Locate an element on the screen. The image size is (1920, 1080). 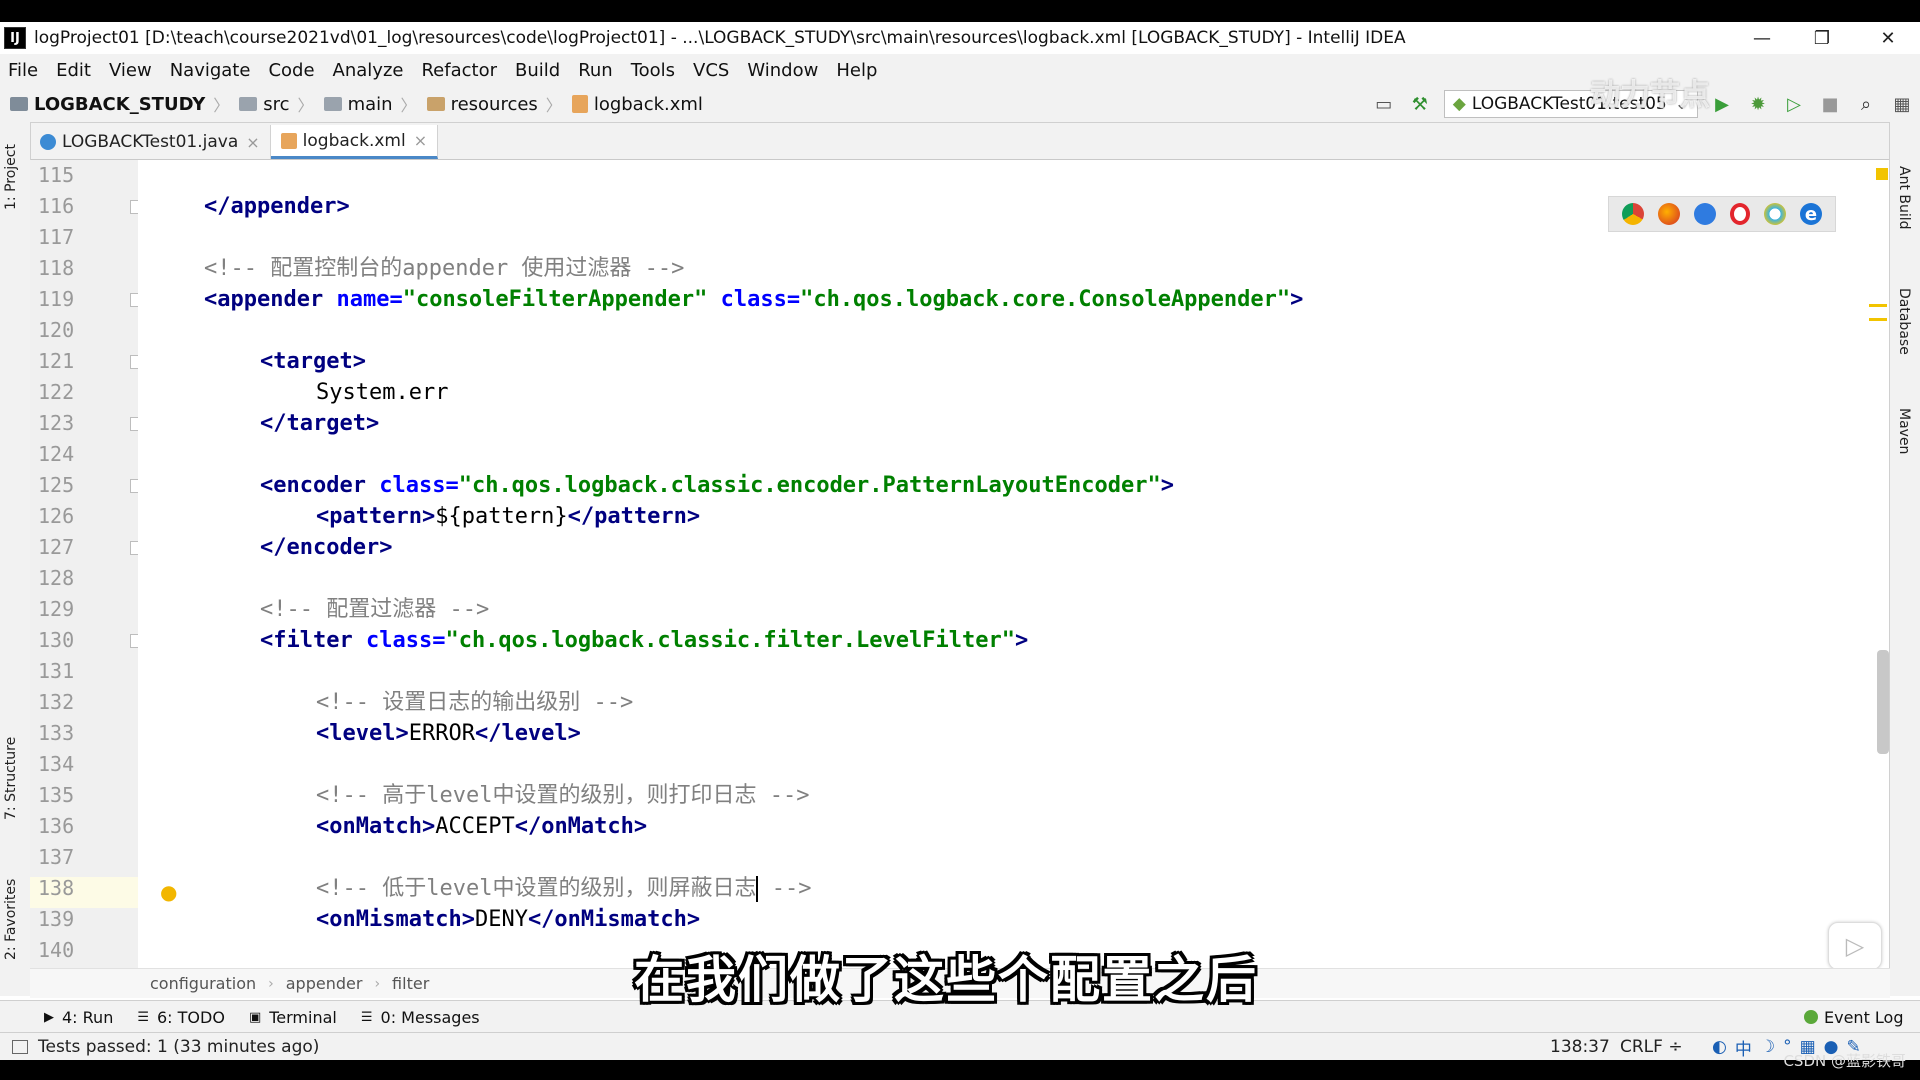
messages-tool-button: ☰ 0: Messages is located at coordinates (420, 1017).